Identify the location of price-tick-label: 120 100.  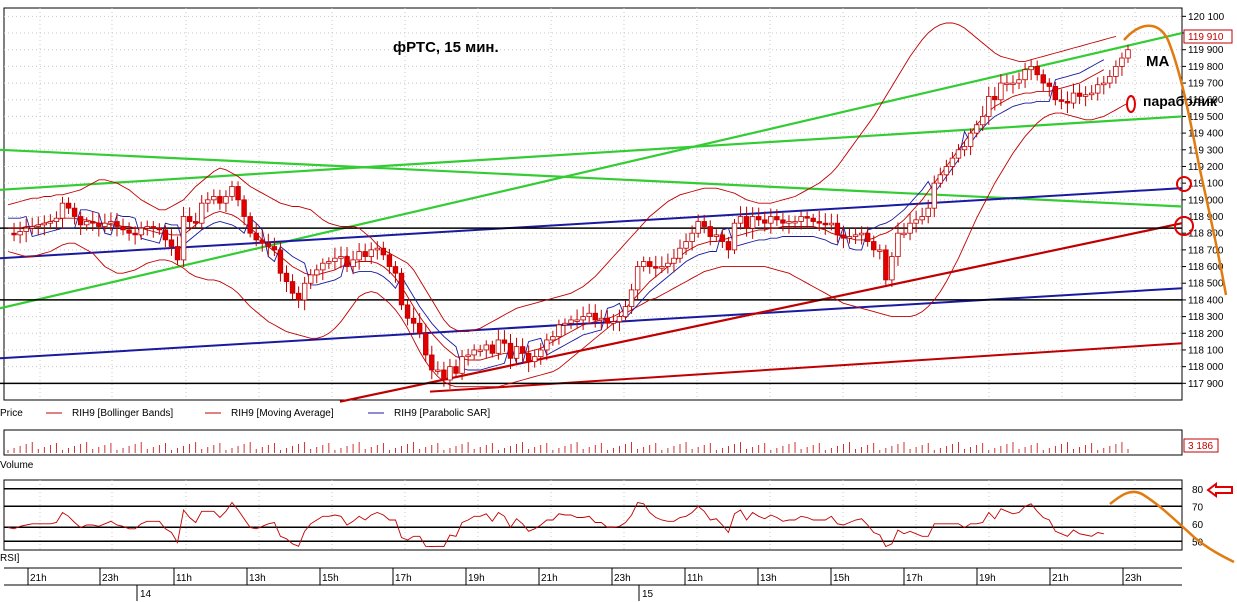
(1206, 17).